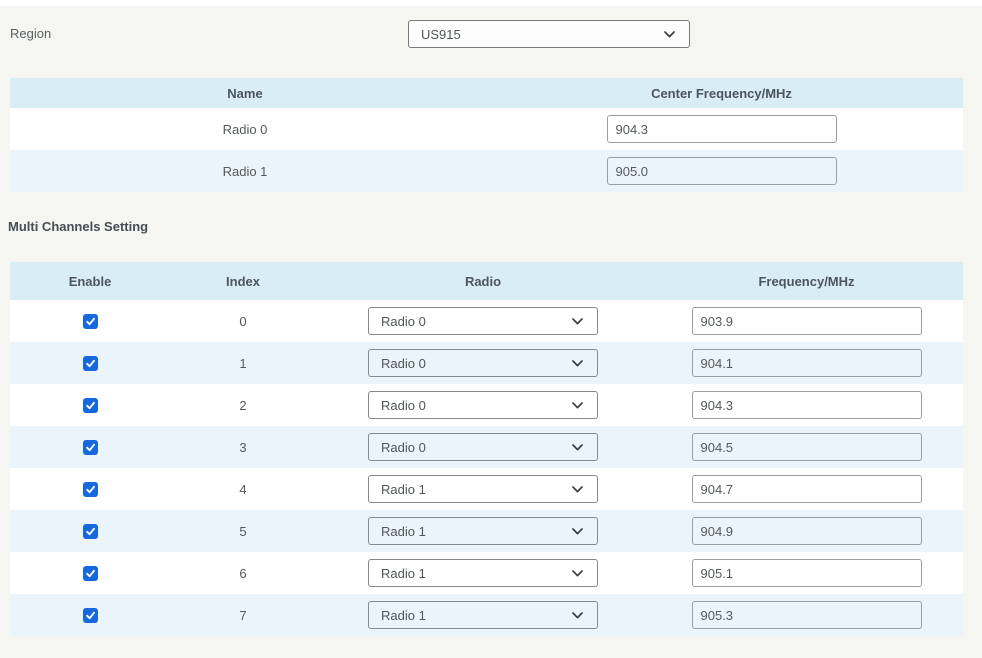  I want to click on channel-row: 2 Radio 0, so click(486, 405).